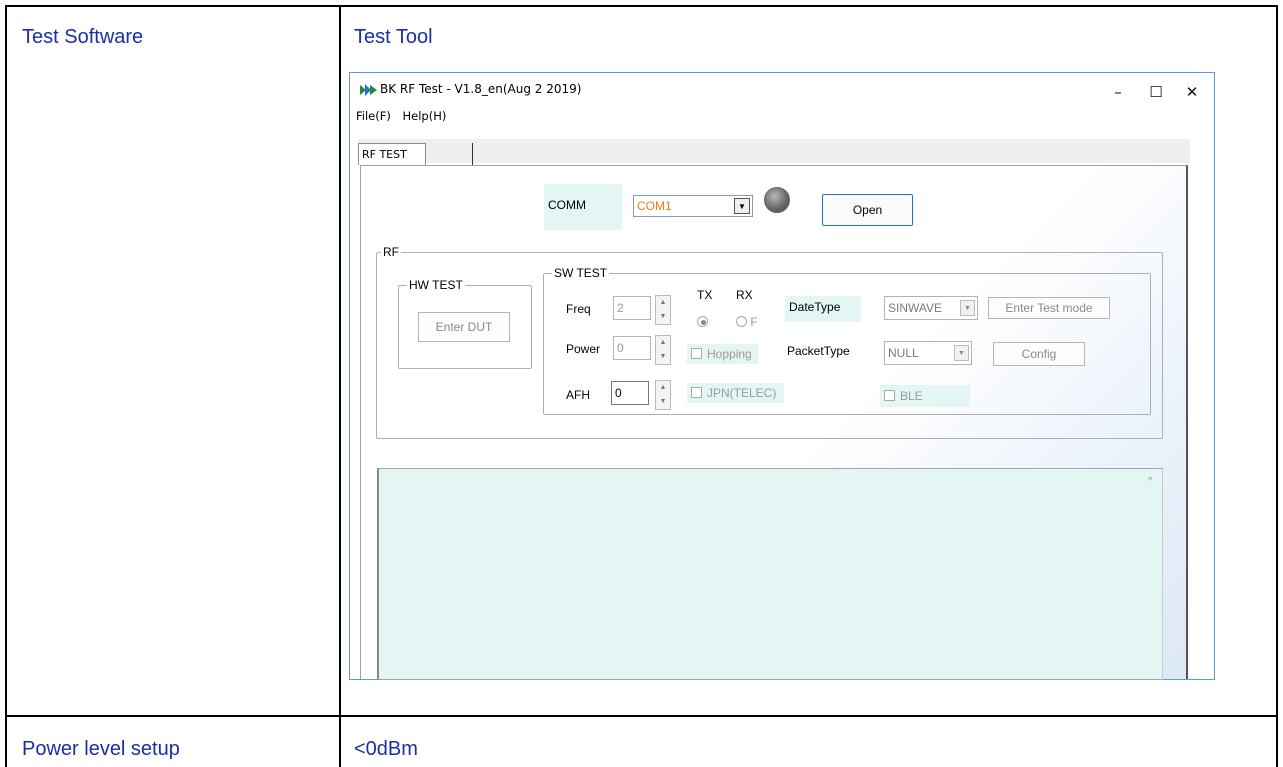  I want to click on maximize-button: ☐, so click(1156, 92).